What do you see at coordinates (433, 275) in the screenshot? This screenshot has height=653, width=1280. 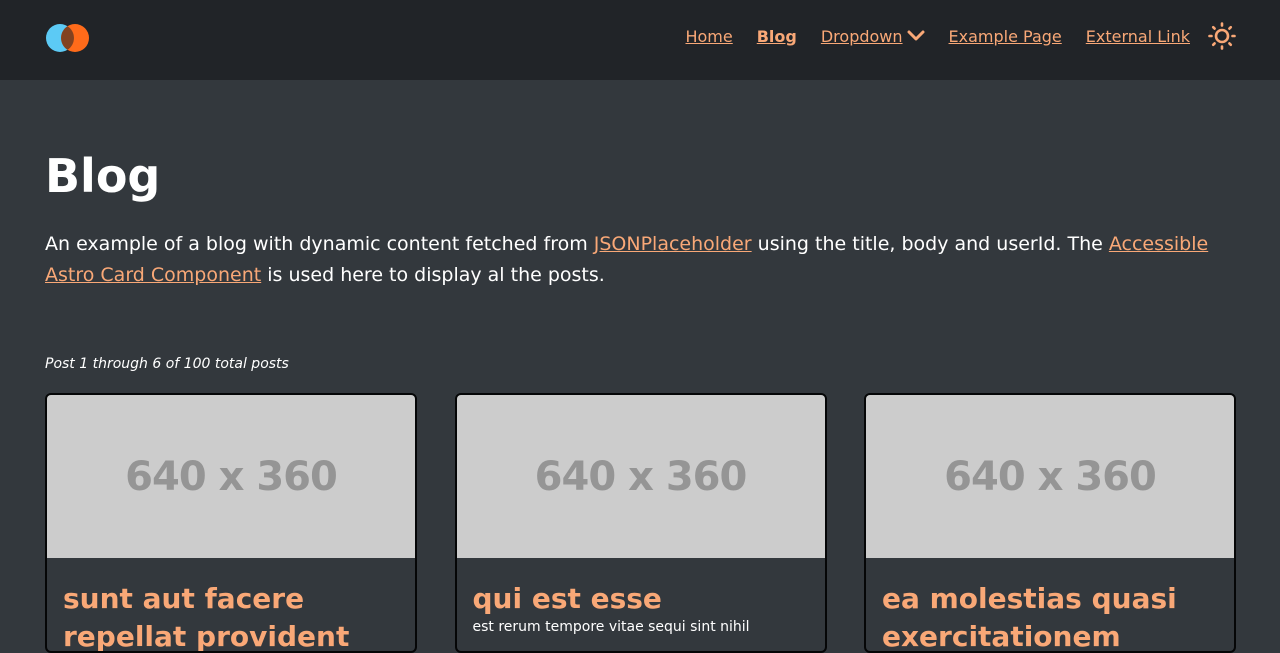 I see `intro-text-part3: is used here to display al the posts.` at bounding box center [433, 275].